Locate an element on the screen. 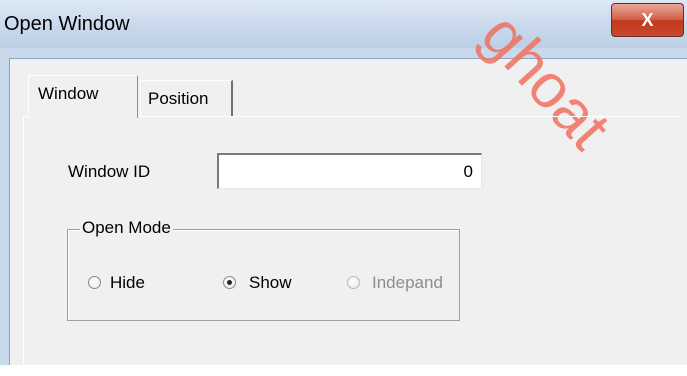 This screenshot has height=376, width=687. window-title: Open Window is located at coordinates (67, 24).